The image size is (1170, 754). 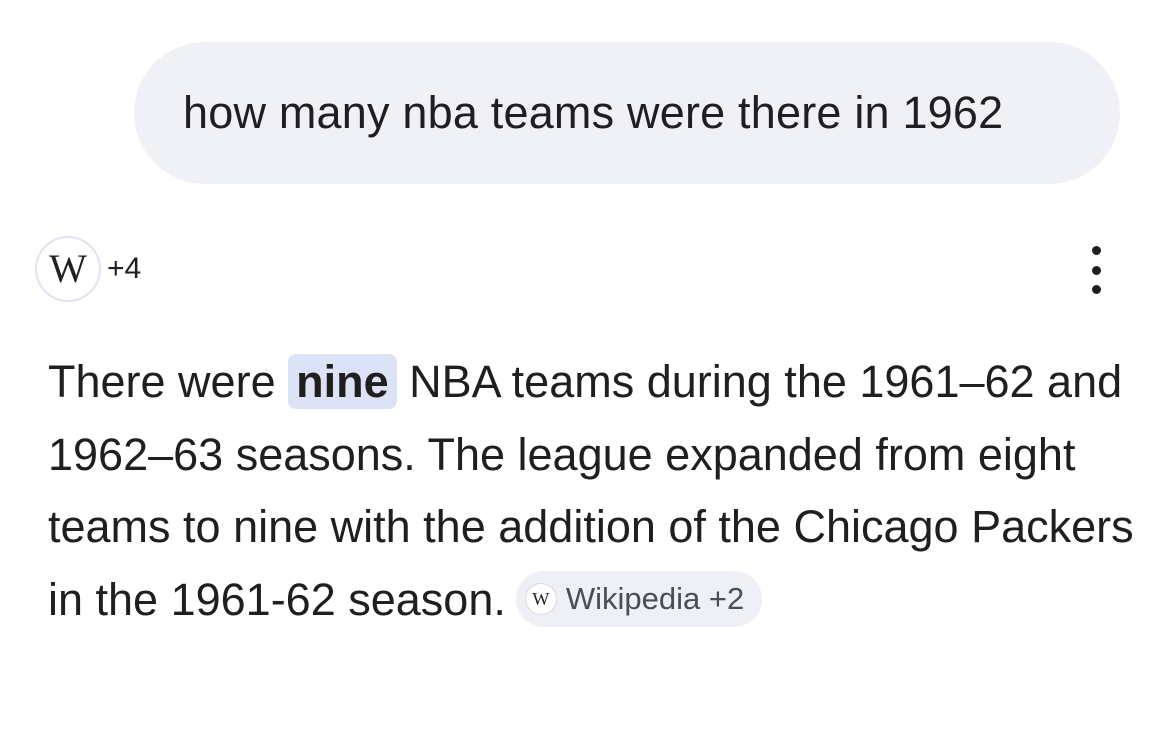 I want to click on user-query-text: how many nba teams were there in 1962, so click(x=593, y=112).